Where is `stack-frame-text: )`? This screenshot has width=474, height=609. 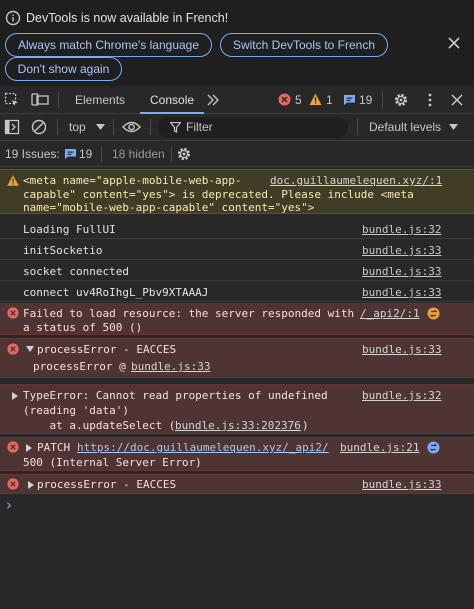
stack-frame-text: ) is located at coordinates (305, 425).